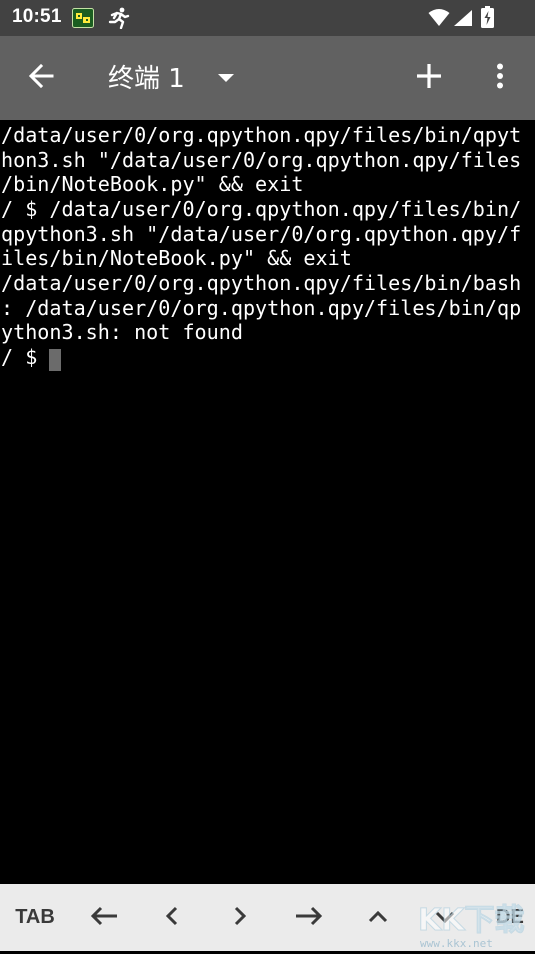  I want to click on up-key, so click(378, 917).